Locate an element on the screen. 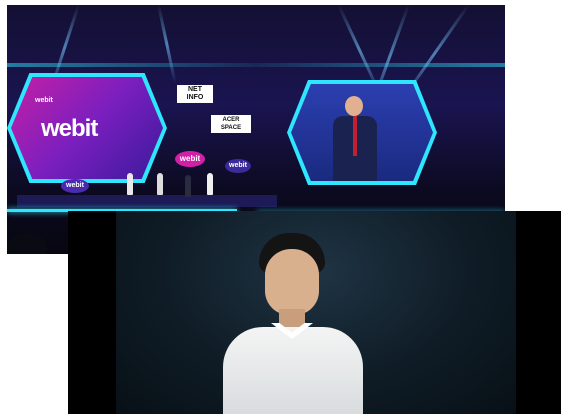 This screenshot has height=414, width=561. sponsor-sign: ACER SPACE is located at coordinates (231, 124).